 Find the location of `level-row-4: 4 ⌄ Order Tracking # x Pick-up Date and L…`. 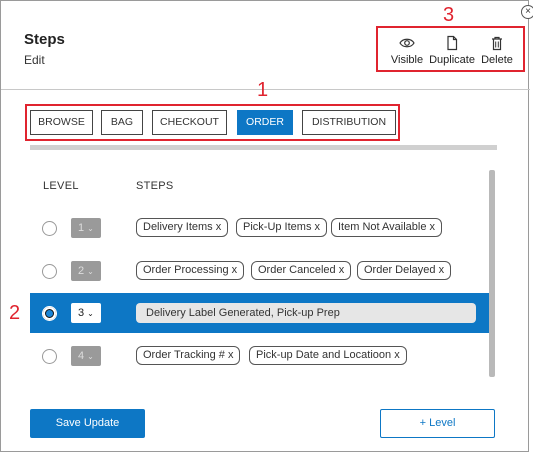

level-row-4: 4 ⌄ Order Tracking # x Pick-up Date and L… is located at coordinates (259, 356).